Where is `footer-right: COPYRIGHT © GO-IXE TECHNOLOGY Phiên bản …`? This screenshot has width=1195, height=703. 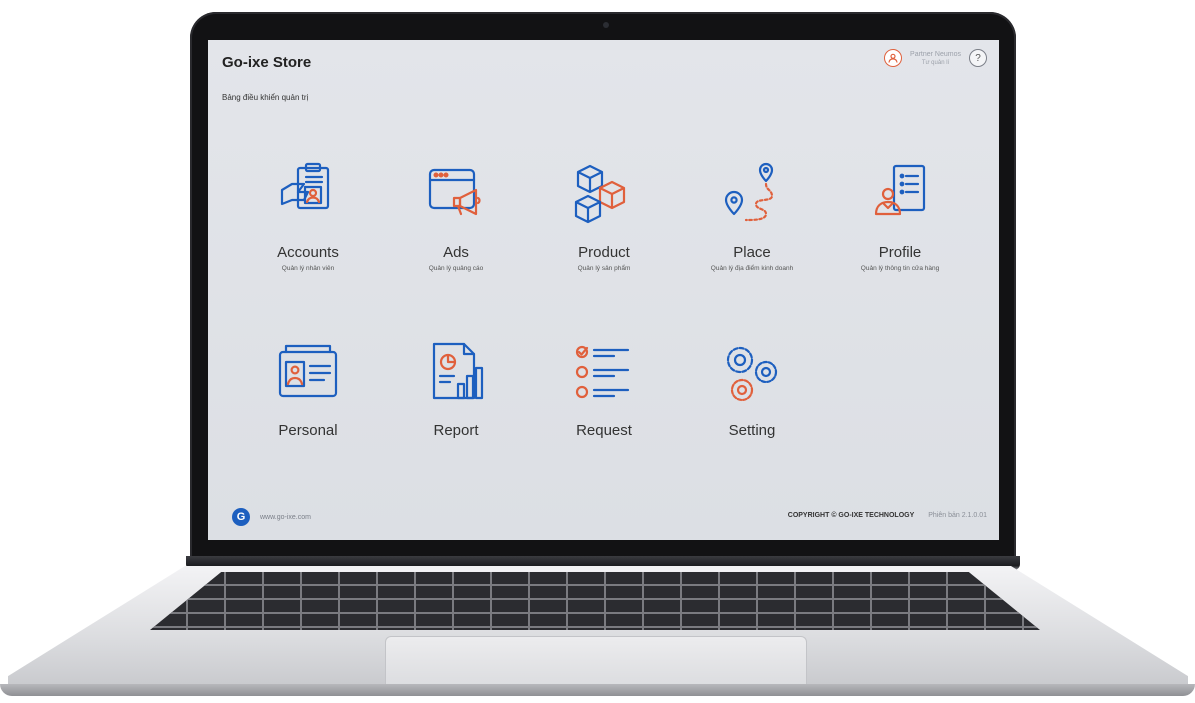
footer-right: COPYRIGHT © GO-IXE TECHNOLOGY Phiên bản … is located at coordinates (887, 515).